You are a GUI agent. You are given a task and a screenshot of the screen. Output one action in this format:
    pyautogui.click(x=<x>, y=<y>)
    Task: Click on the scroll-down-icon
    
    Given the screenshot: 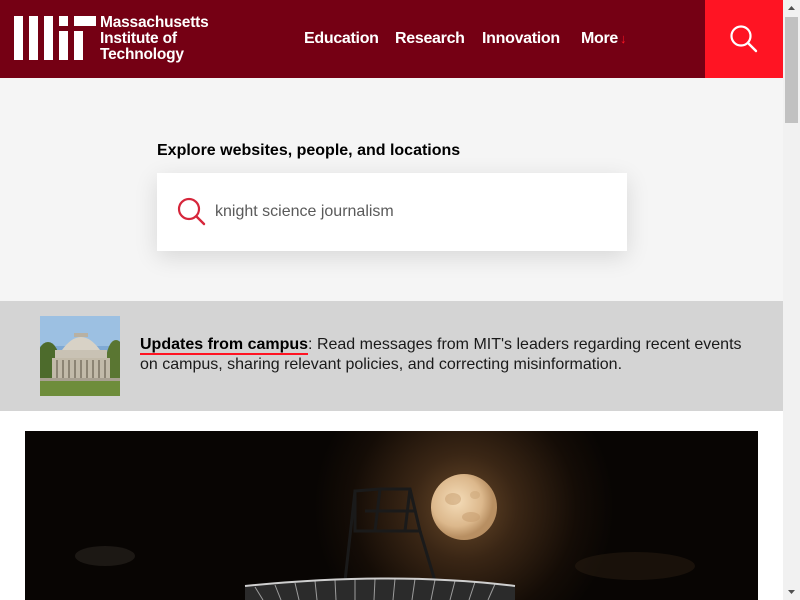 What is the action you would take?
    pyautogui.click(x=791, y=591)
    